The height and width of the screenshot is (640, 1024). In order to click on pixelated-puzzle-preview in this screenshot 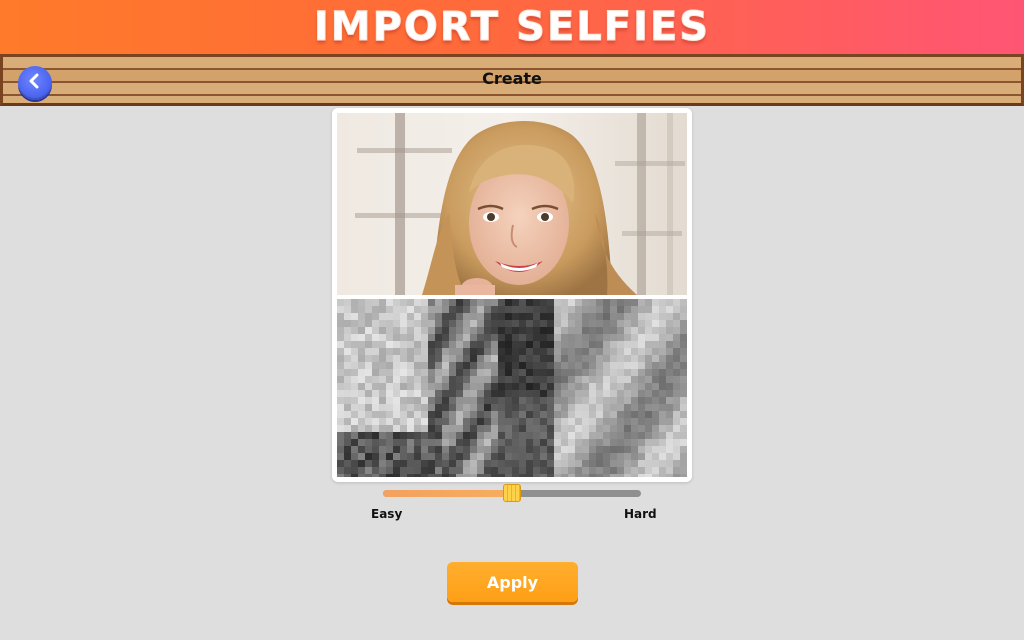, I will do `click(512, 388)`.